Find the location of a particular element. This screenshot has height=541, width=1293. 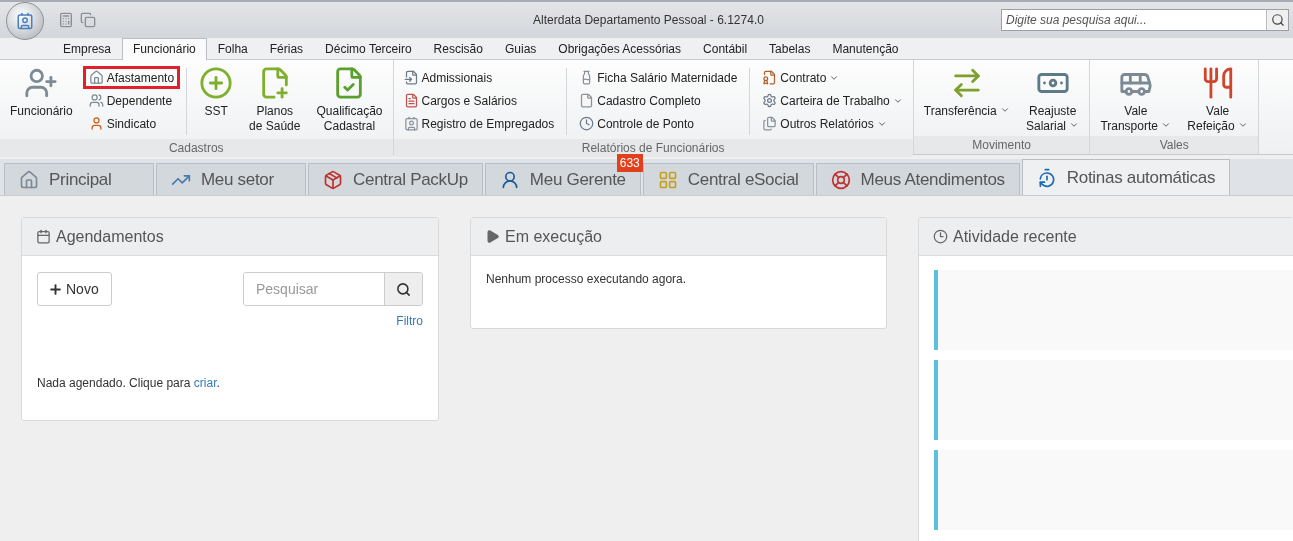

ribbon-item: Registro de Empregados is located at coordinates (479, 123).